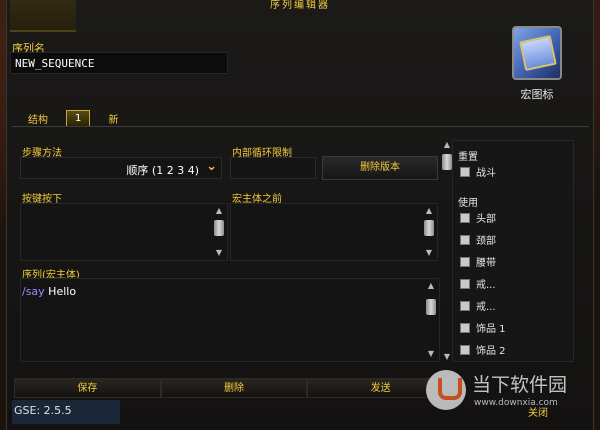  What do you see at coordinates (87, 388) in the screenshot?
I see `save-button: 保存` at bounding box center [87, 388].